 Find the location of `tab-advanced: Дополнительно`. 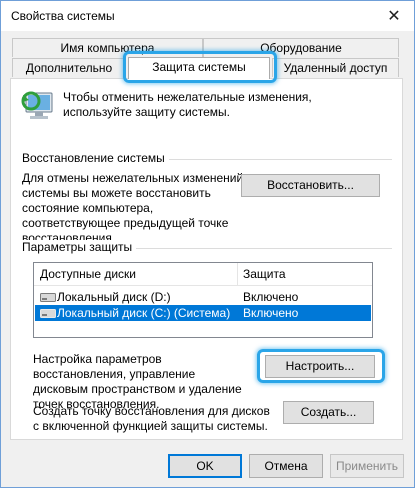

tab-advanced: Дополнительно is located at coordinates (69, 67).